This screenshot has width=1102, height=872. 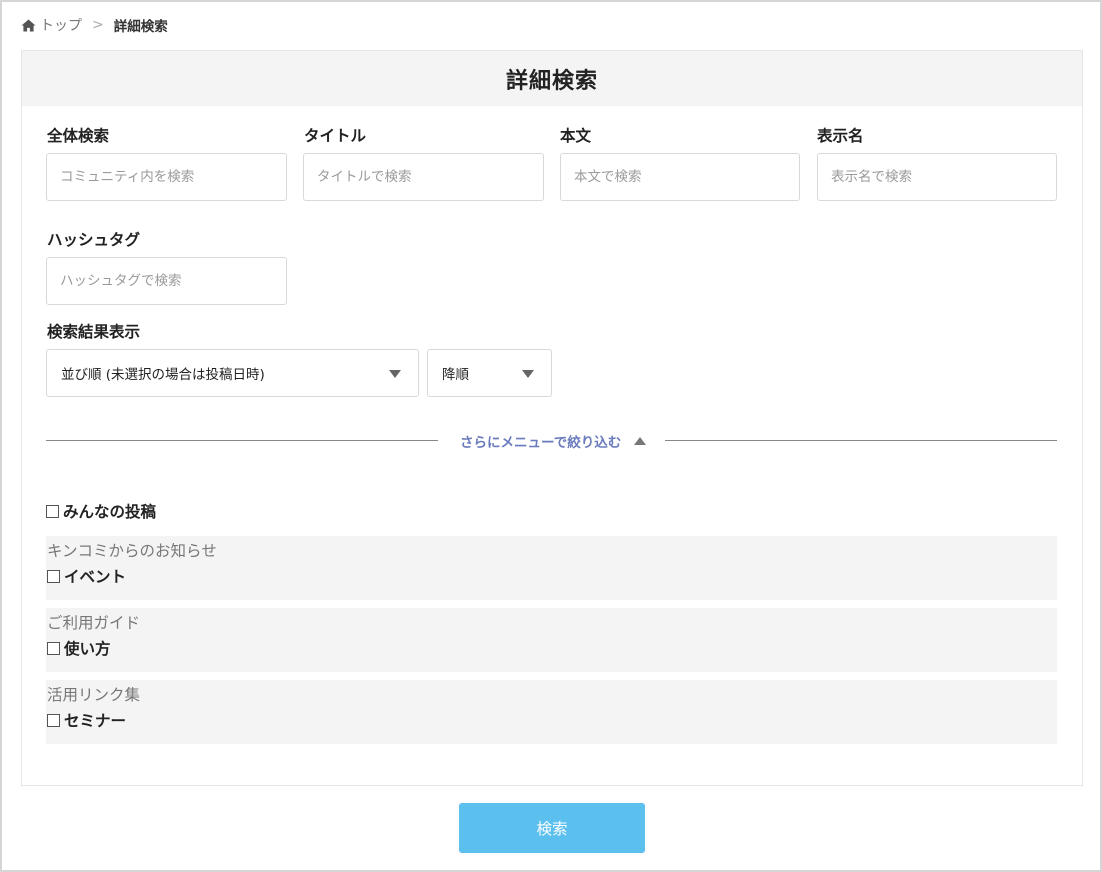 I want to click on sort-select: 並び順 (未選択の場合は投稿日時), so click(x=232, y=373).